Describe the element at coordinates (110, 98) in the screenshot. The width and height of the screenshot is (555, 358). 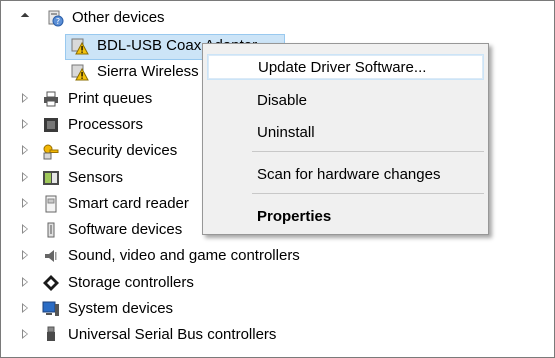
I see `tree-node-label: Print queues` at that location.